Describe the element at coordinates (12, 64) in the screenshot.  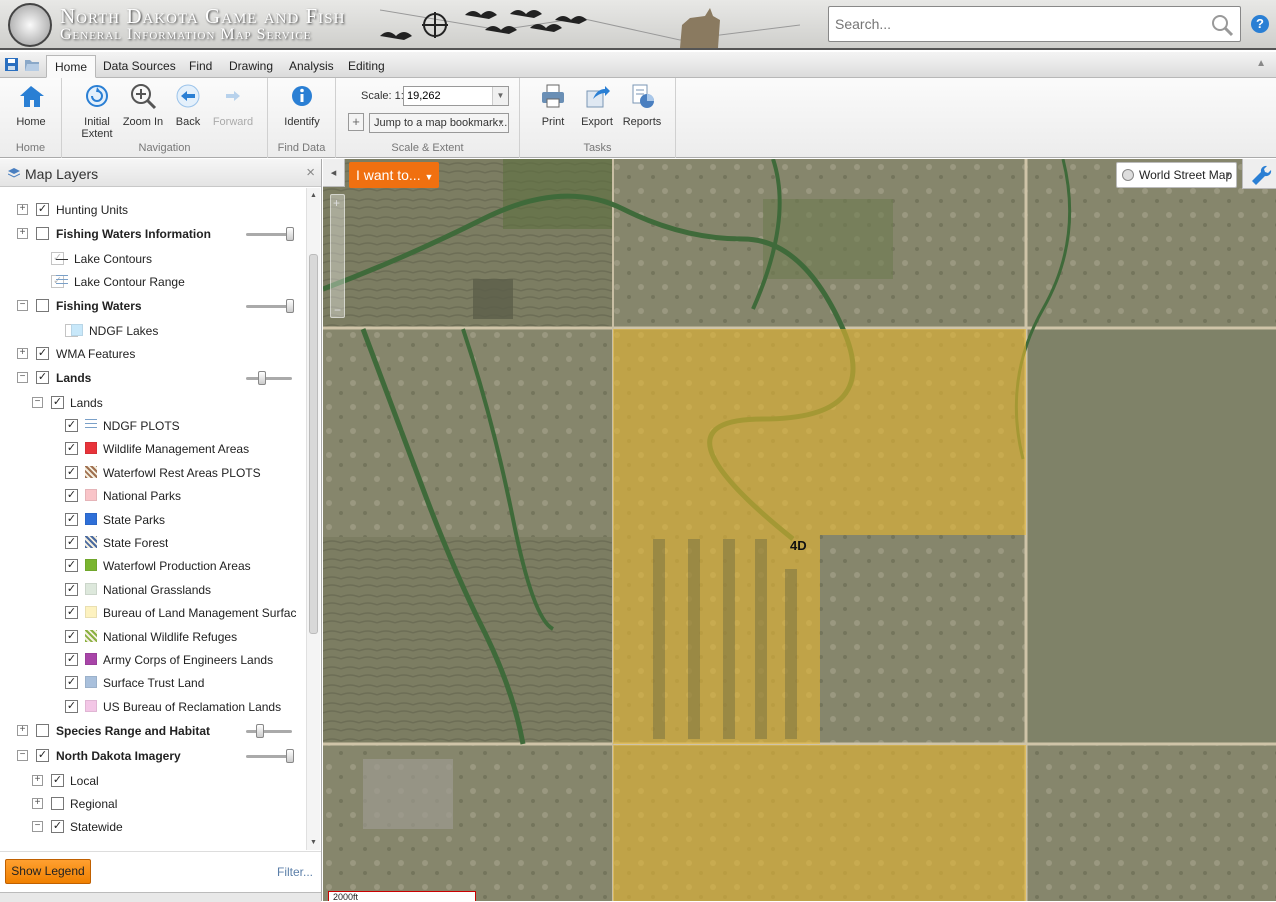
I see `save-icon` at that location.